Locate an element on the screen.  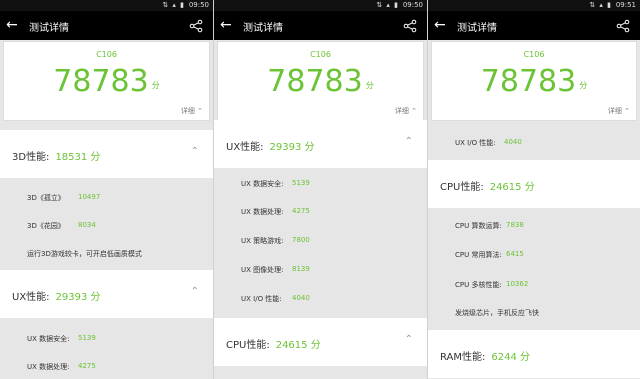
row-value: 8139 is located at coordinates (301, 269).